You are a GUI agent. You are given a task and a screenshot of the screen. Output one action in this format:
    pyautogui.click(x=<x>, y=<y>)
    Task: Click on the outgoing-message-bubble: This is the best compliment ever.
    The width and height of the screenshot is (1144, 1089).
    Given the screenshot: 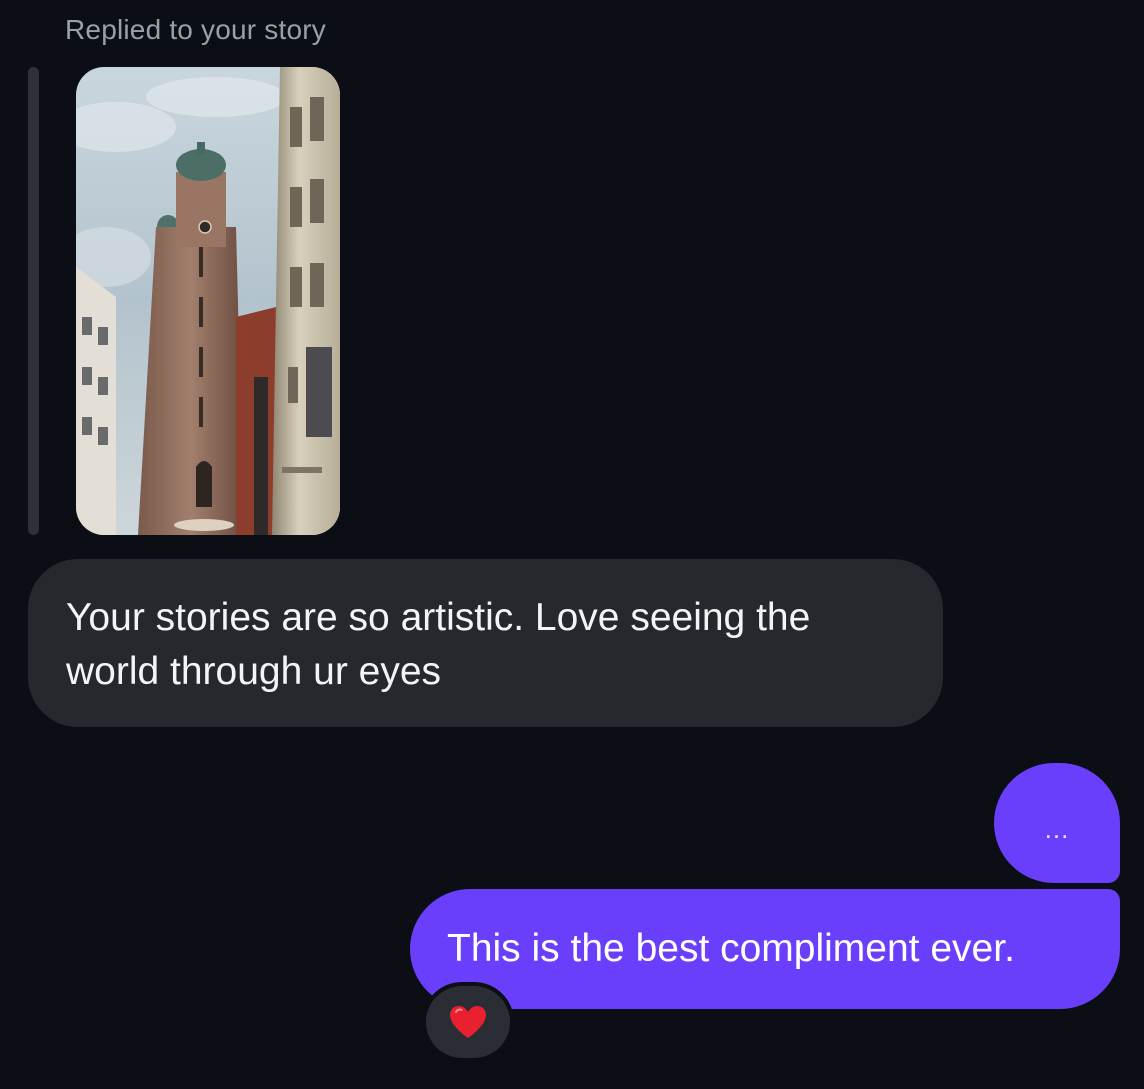 What is the action you would take?
    pyautogui.click(x=765, y=949)
    